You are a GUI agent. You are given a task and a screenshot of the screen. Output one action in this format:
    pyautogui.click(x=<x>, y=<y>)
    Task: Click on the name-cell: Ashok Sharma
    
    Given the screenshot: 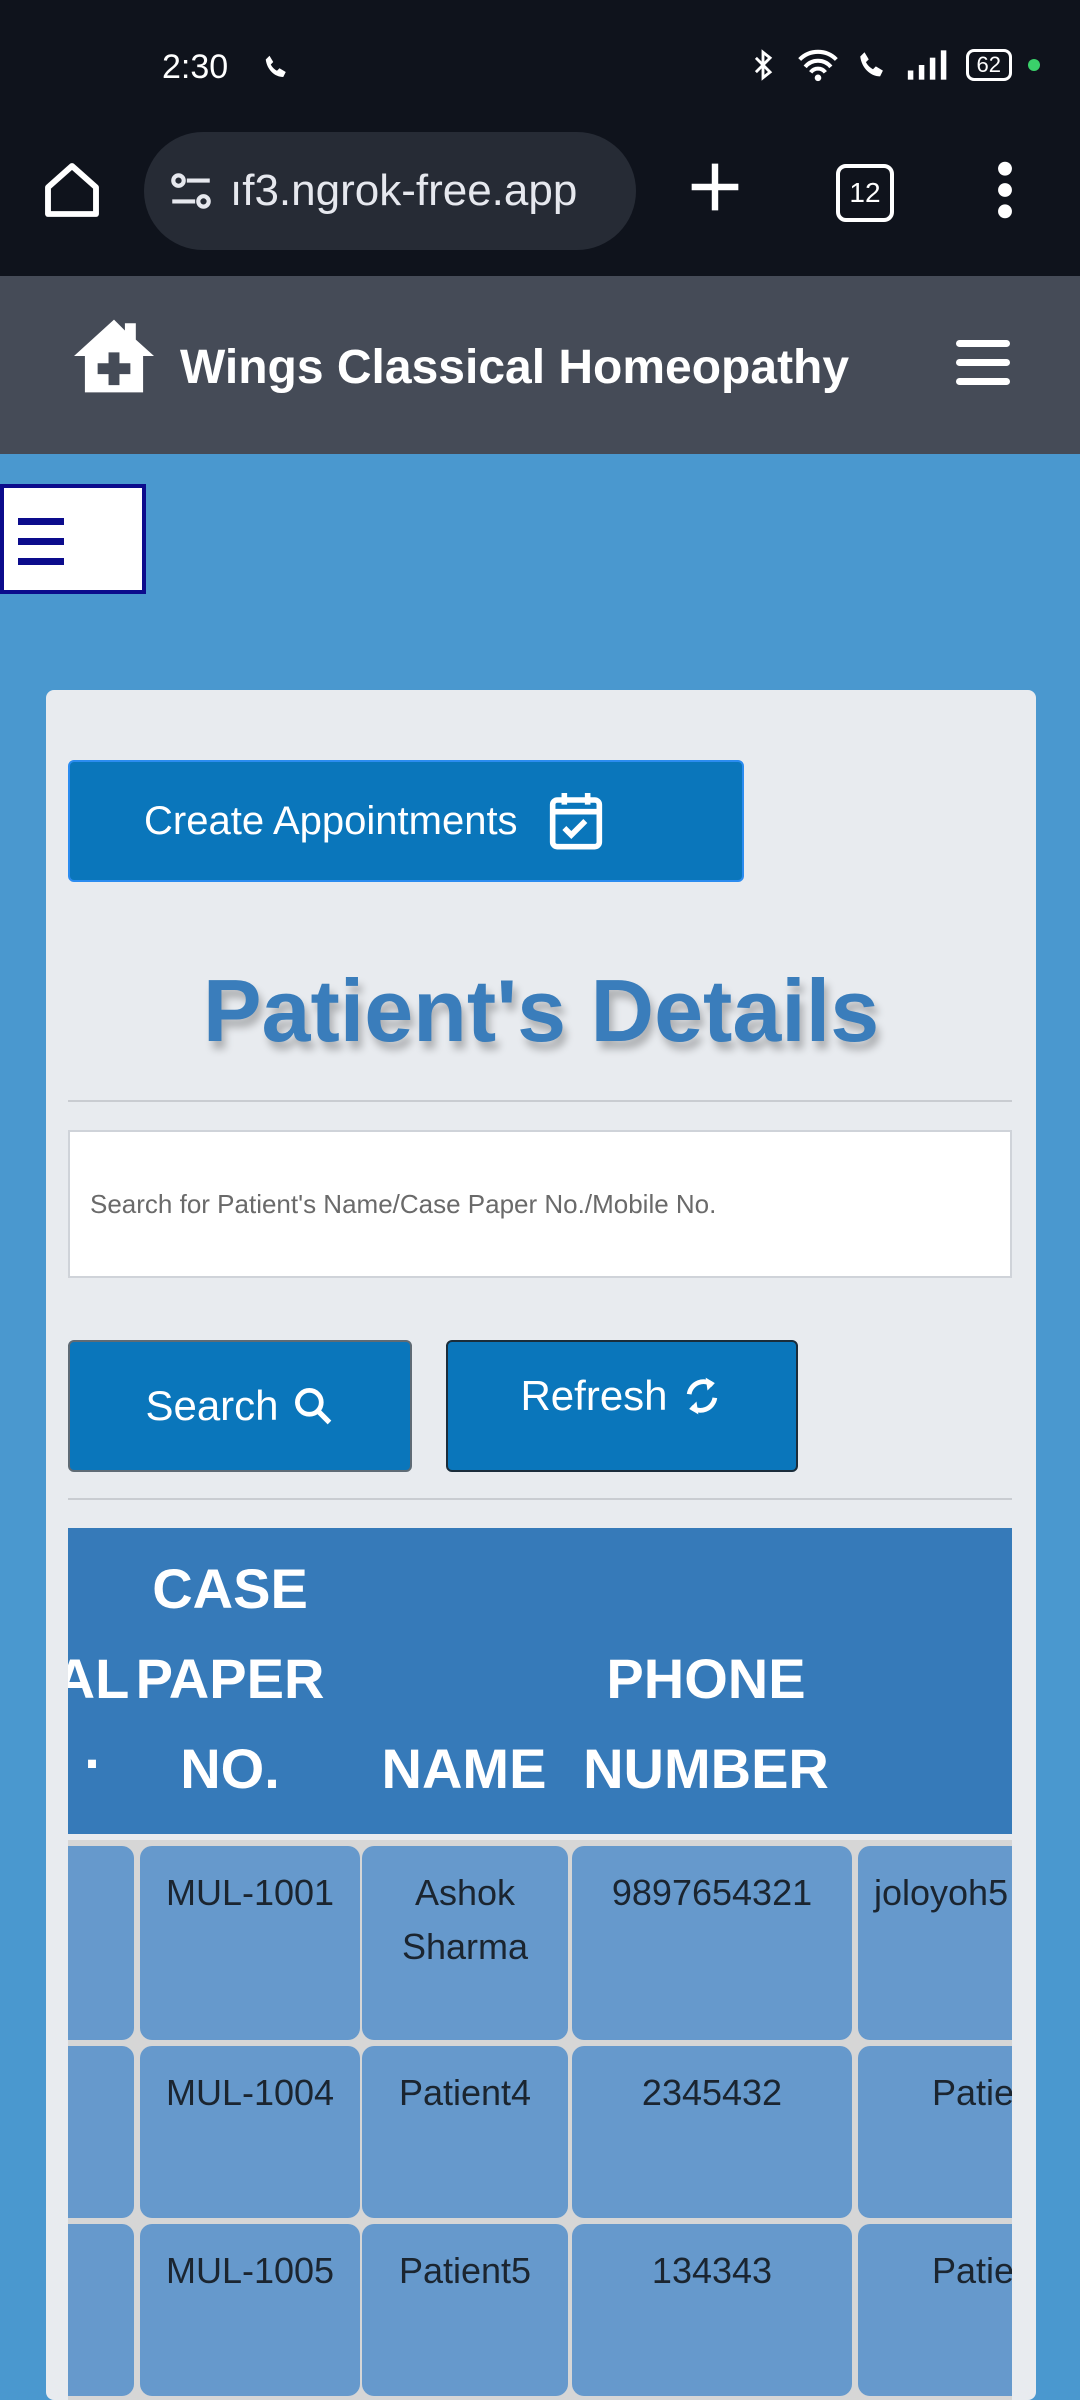 What is the action you would take?
    pyautogui.click(x=465, y=1943)
    